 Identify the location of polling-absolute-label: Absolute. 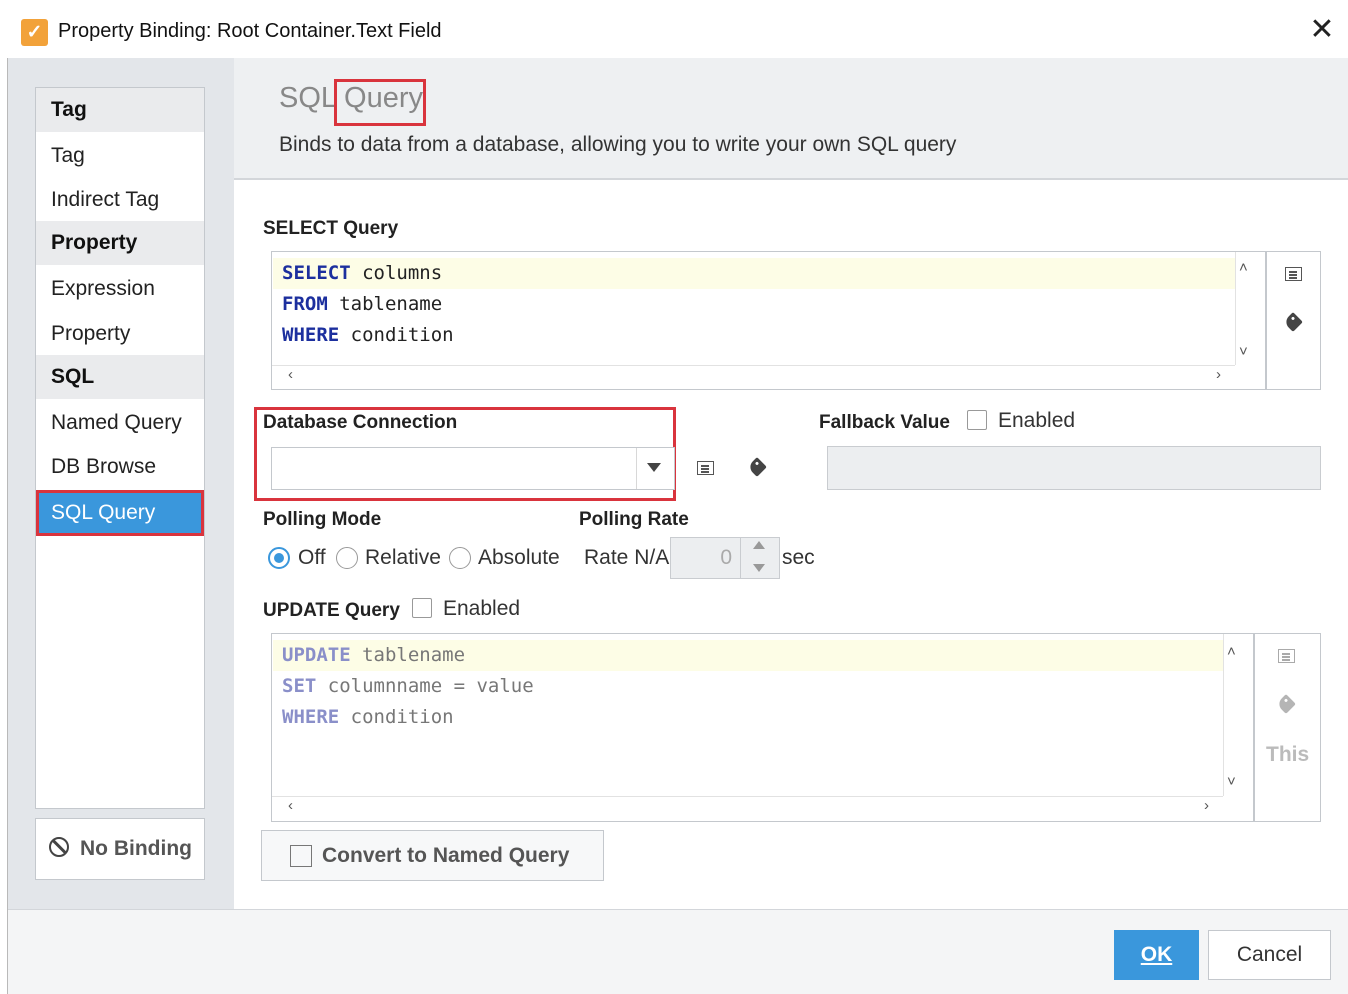
(519, 557).